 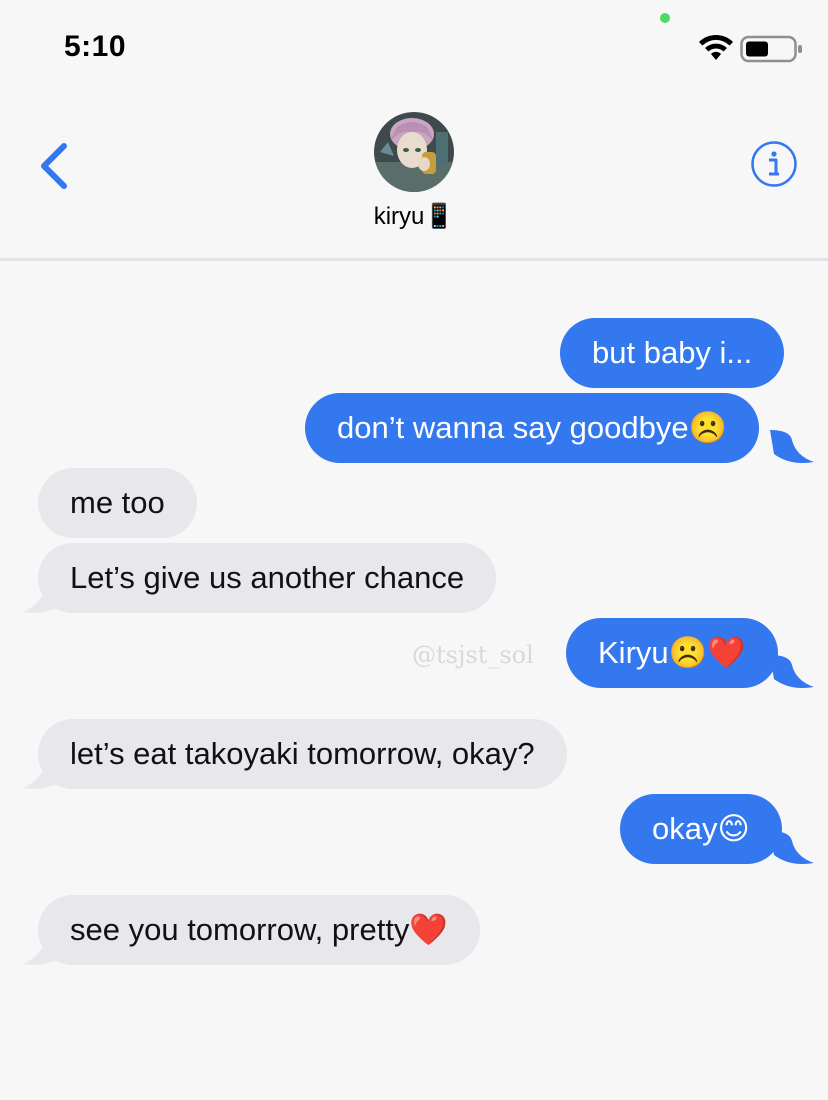 I want to click on contact-avatar, so click(x=414, y=152).